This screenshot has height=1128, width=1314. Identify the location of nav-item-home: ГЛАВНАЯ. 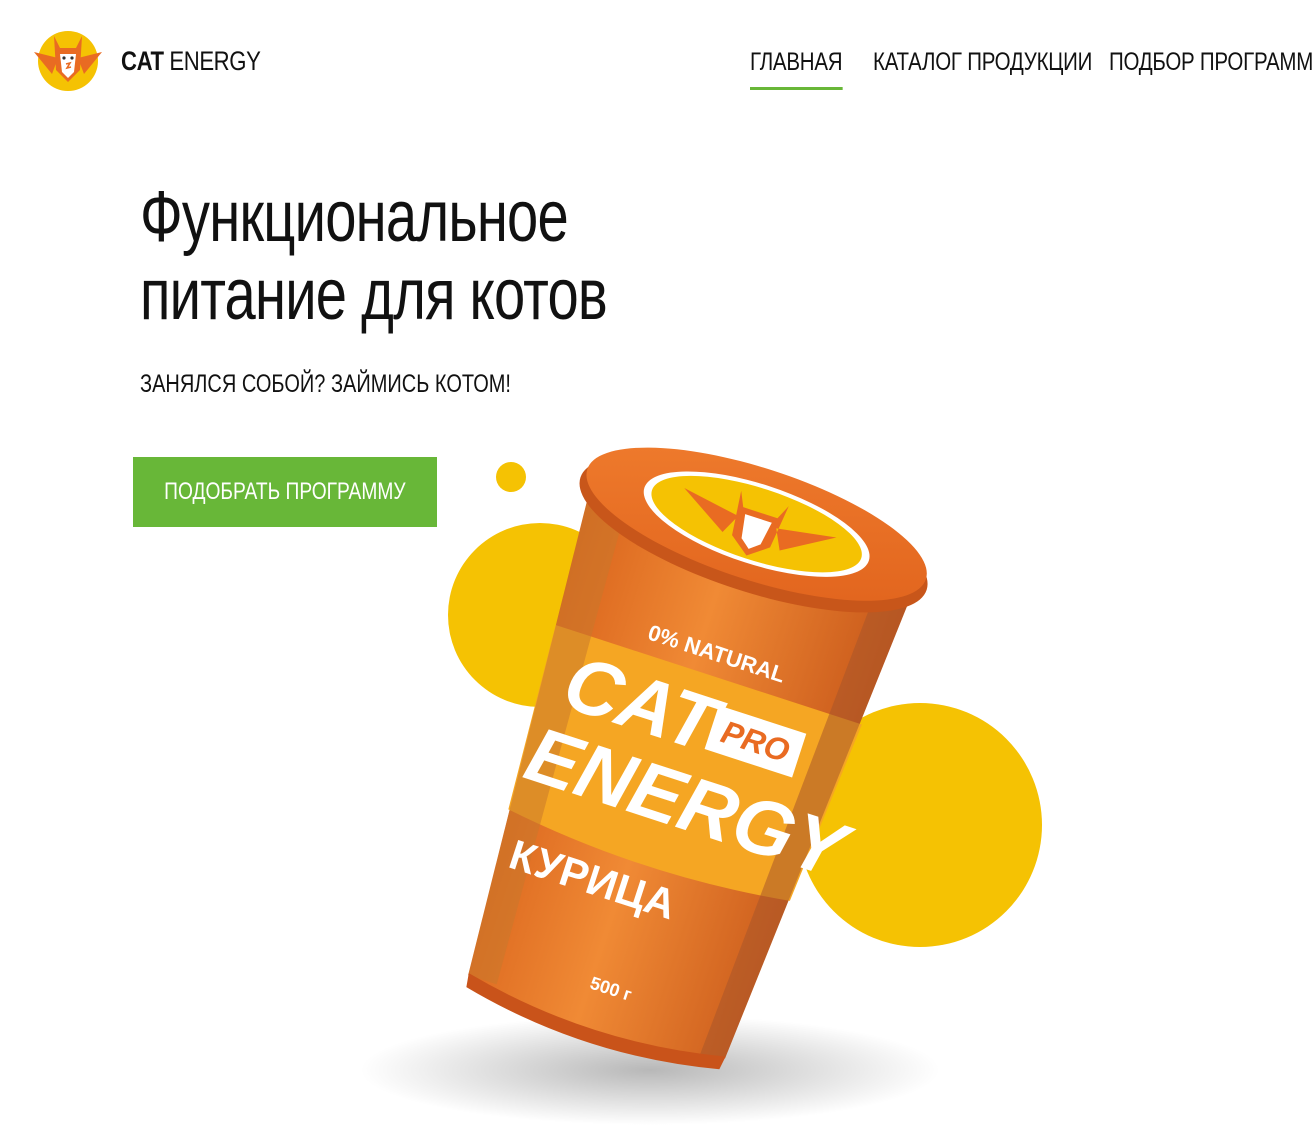
(796, 69).